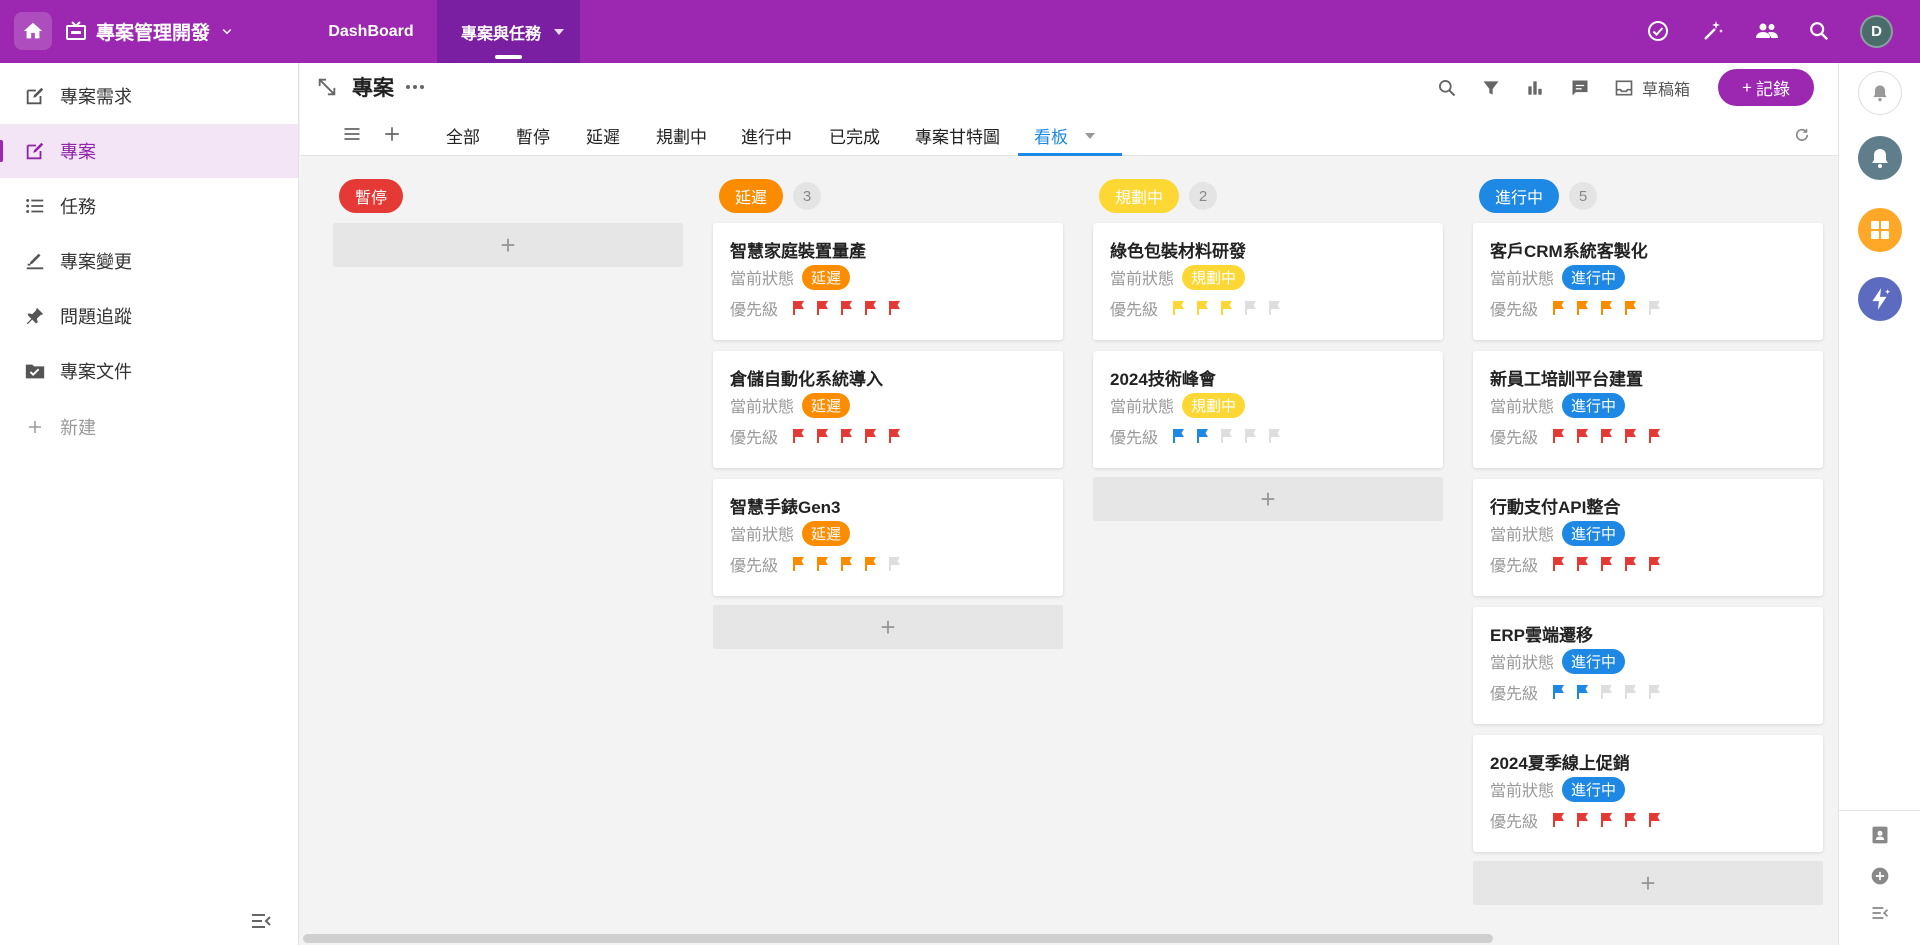 This screenshot has width=1920, height=945. I want to click on sidebar-new-button: 新建, so click(149, 427).